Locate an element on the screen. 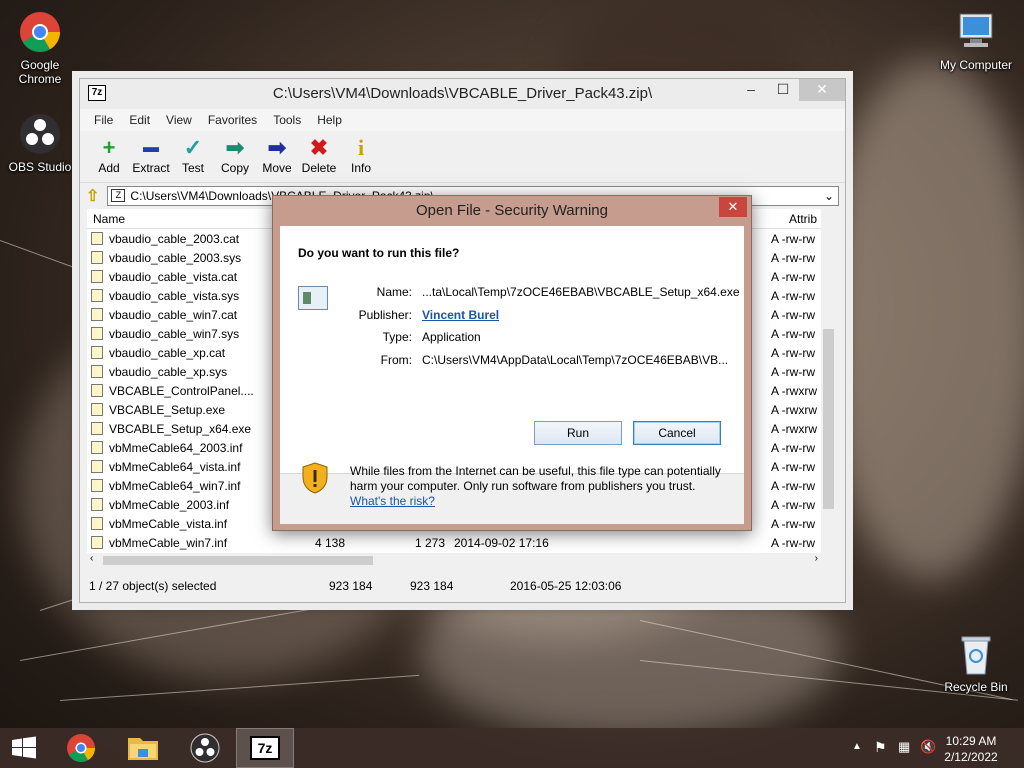 The height and width of the screenshot is (768, 1024). menu-file: File is located at coordinates (103, 120).